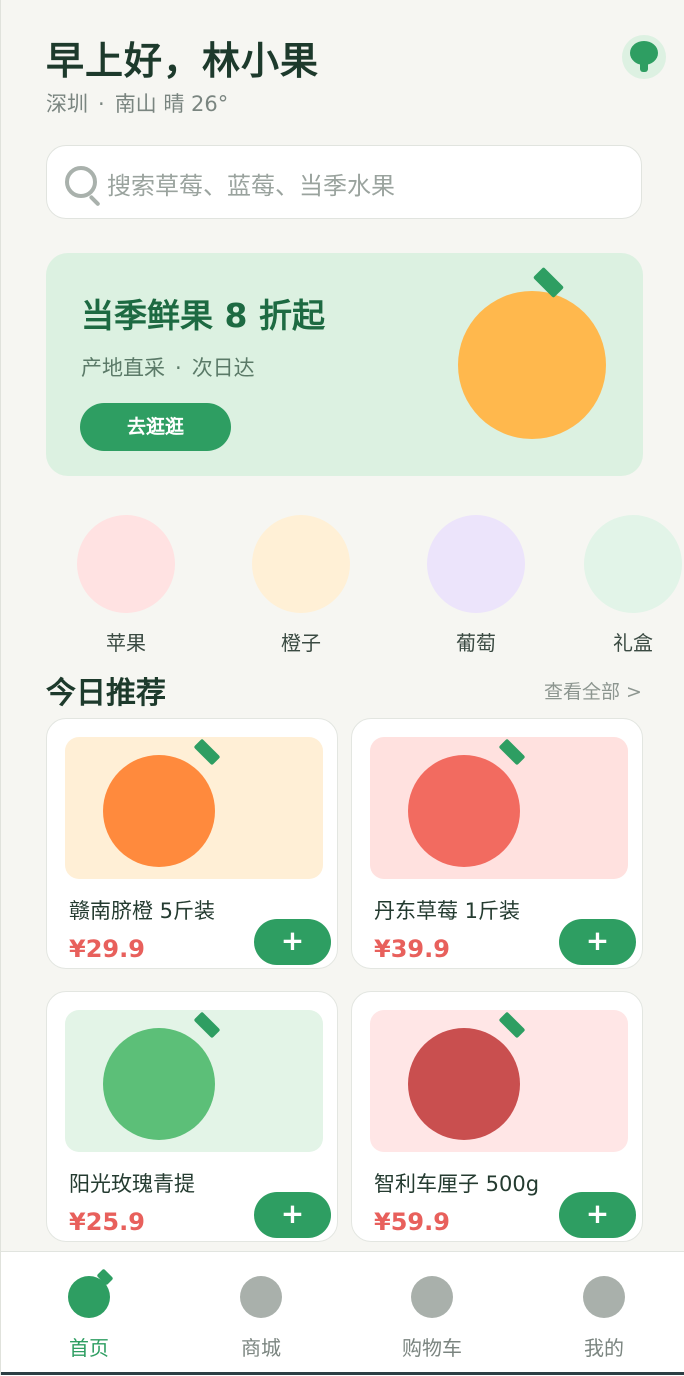 This screenshot has height=1376, width=684. I want to click on greeting-title: 早上好，林小果, so click(183, 61).